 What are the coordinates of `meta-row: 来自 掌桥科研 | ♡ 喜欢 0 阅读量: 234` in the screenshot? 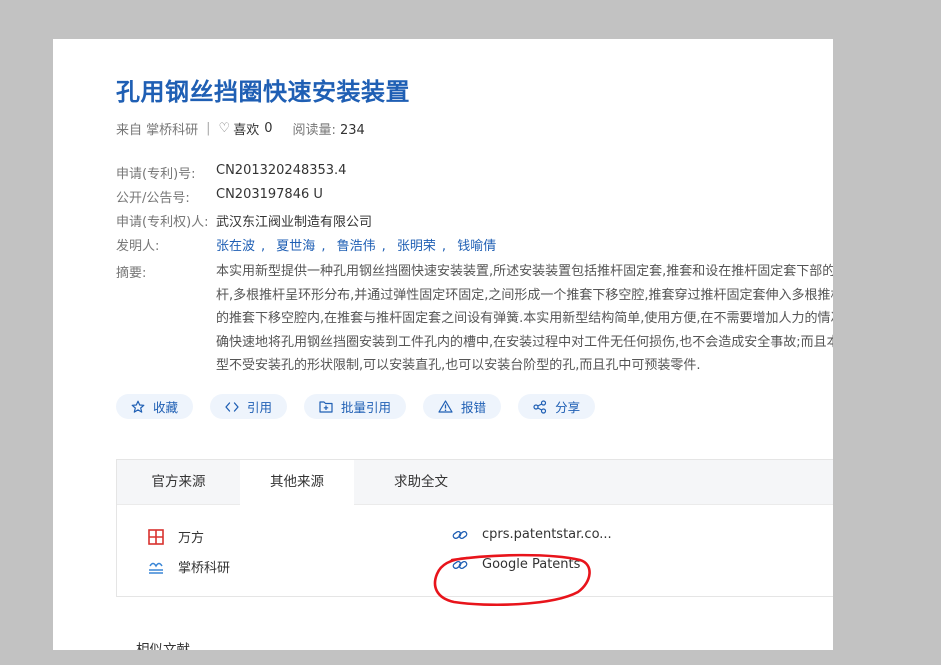 It's located at (240, 128).